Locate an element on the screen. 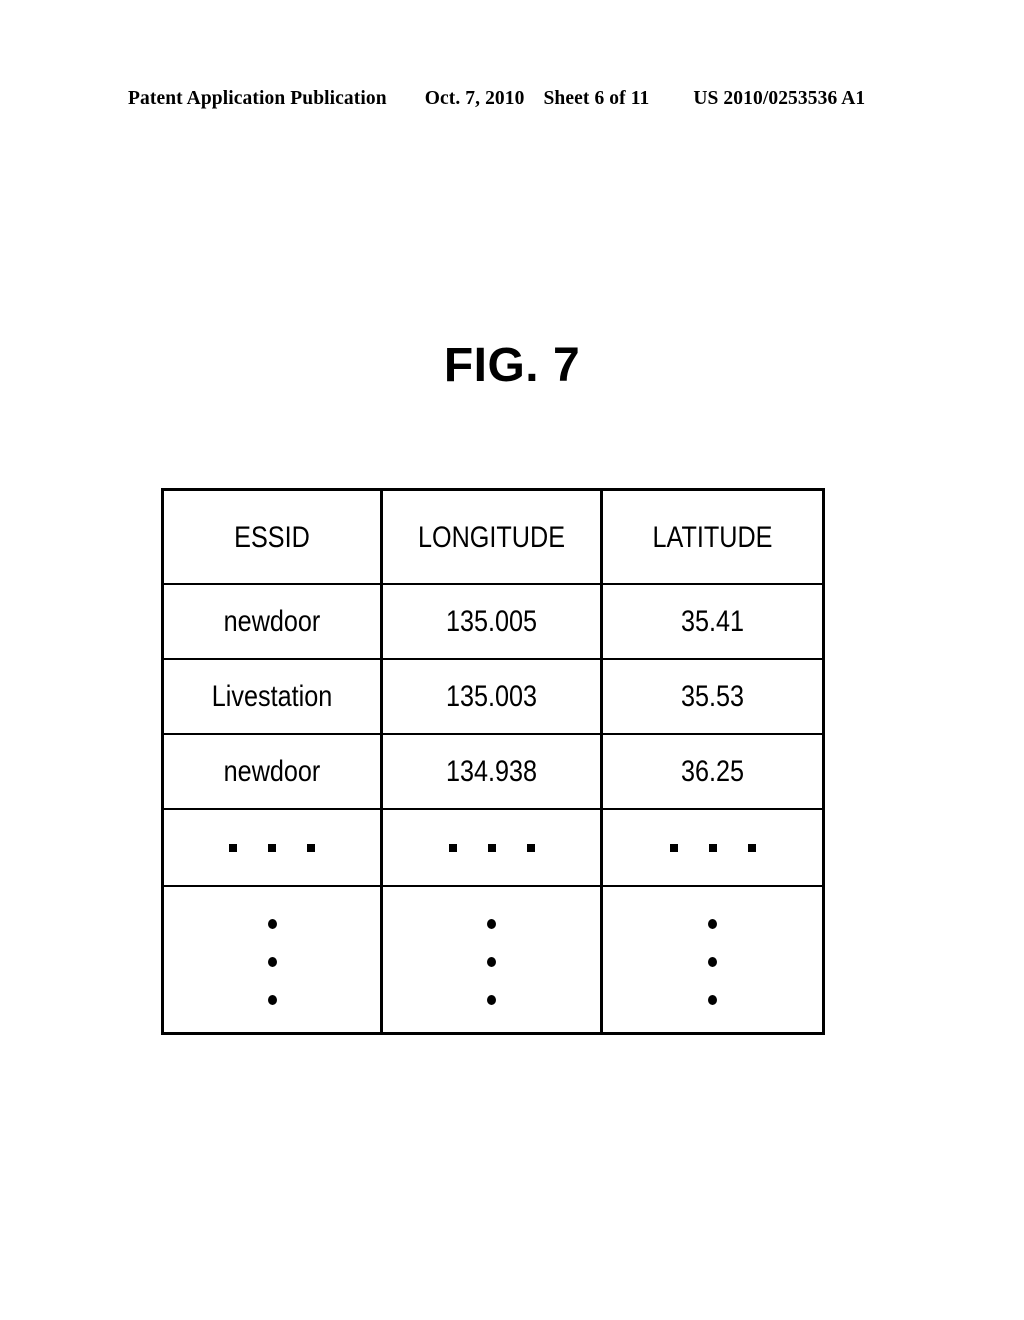 The height and width of the screenshot is (1320, 1024). column-header-longitude-label: LONGITUDE is located at coordinates (491, 537).